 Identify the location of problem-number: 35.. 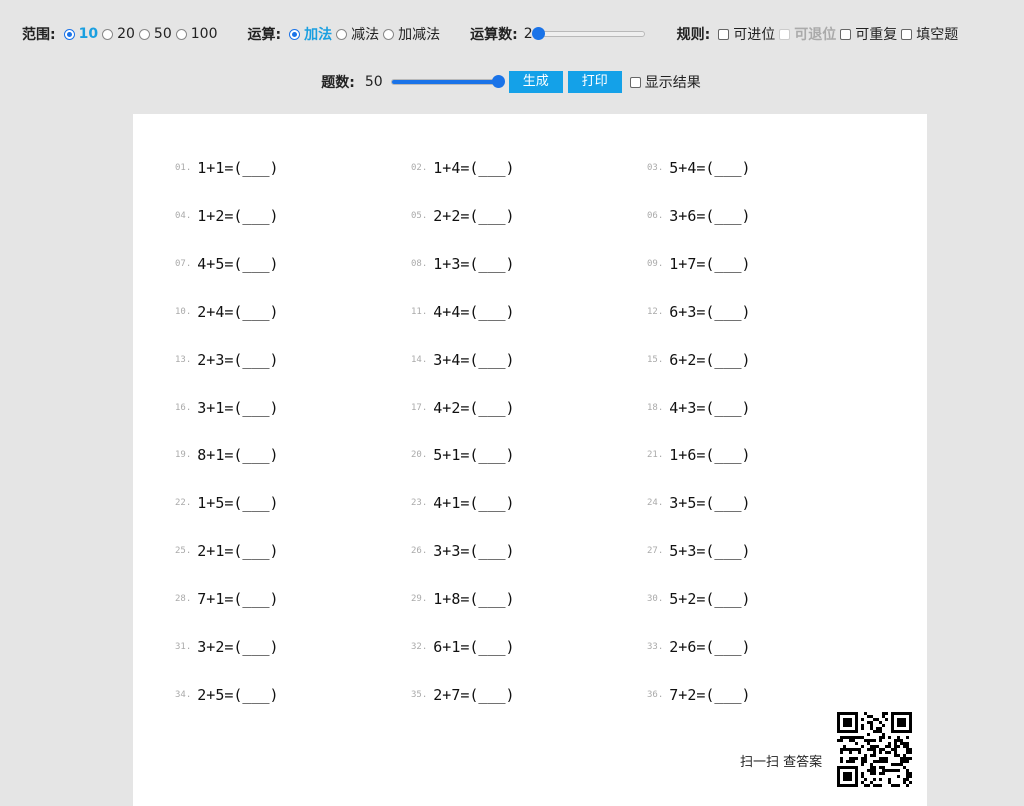
(419, 694).